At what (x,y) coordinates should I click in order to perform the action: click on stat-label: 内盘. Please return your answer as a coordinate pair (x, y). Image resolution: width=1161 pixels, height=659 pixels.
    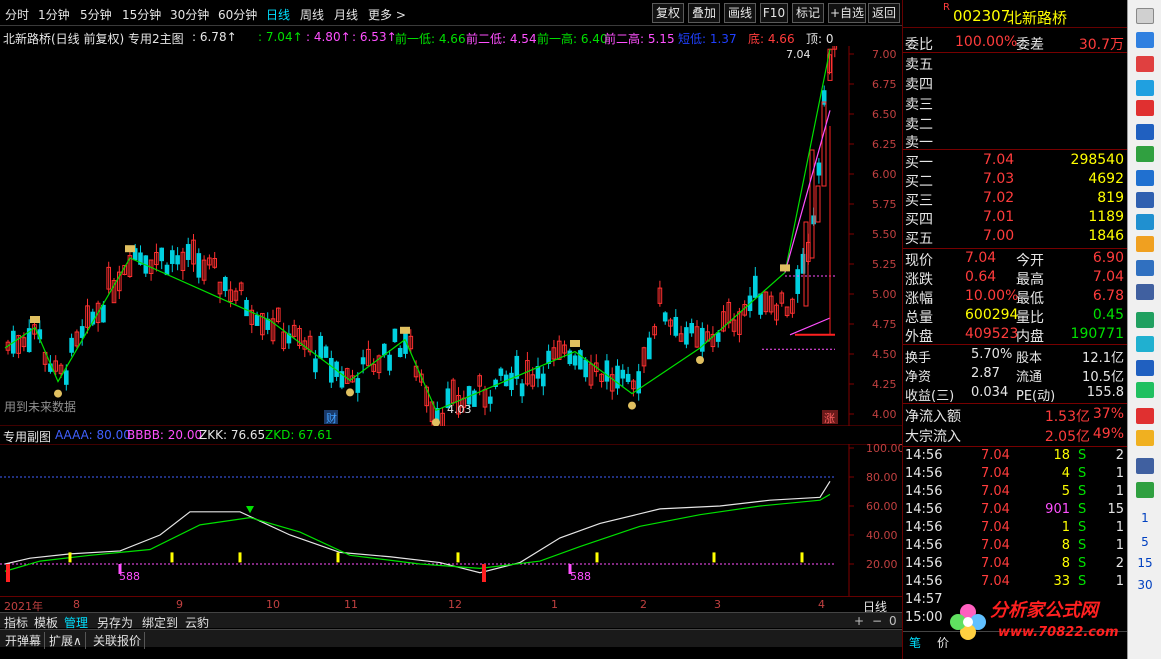
    Looking at the image, I should click on (1030, 337).